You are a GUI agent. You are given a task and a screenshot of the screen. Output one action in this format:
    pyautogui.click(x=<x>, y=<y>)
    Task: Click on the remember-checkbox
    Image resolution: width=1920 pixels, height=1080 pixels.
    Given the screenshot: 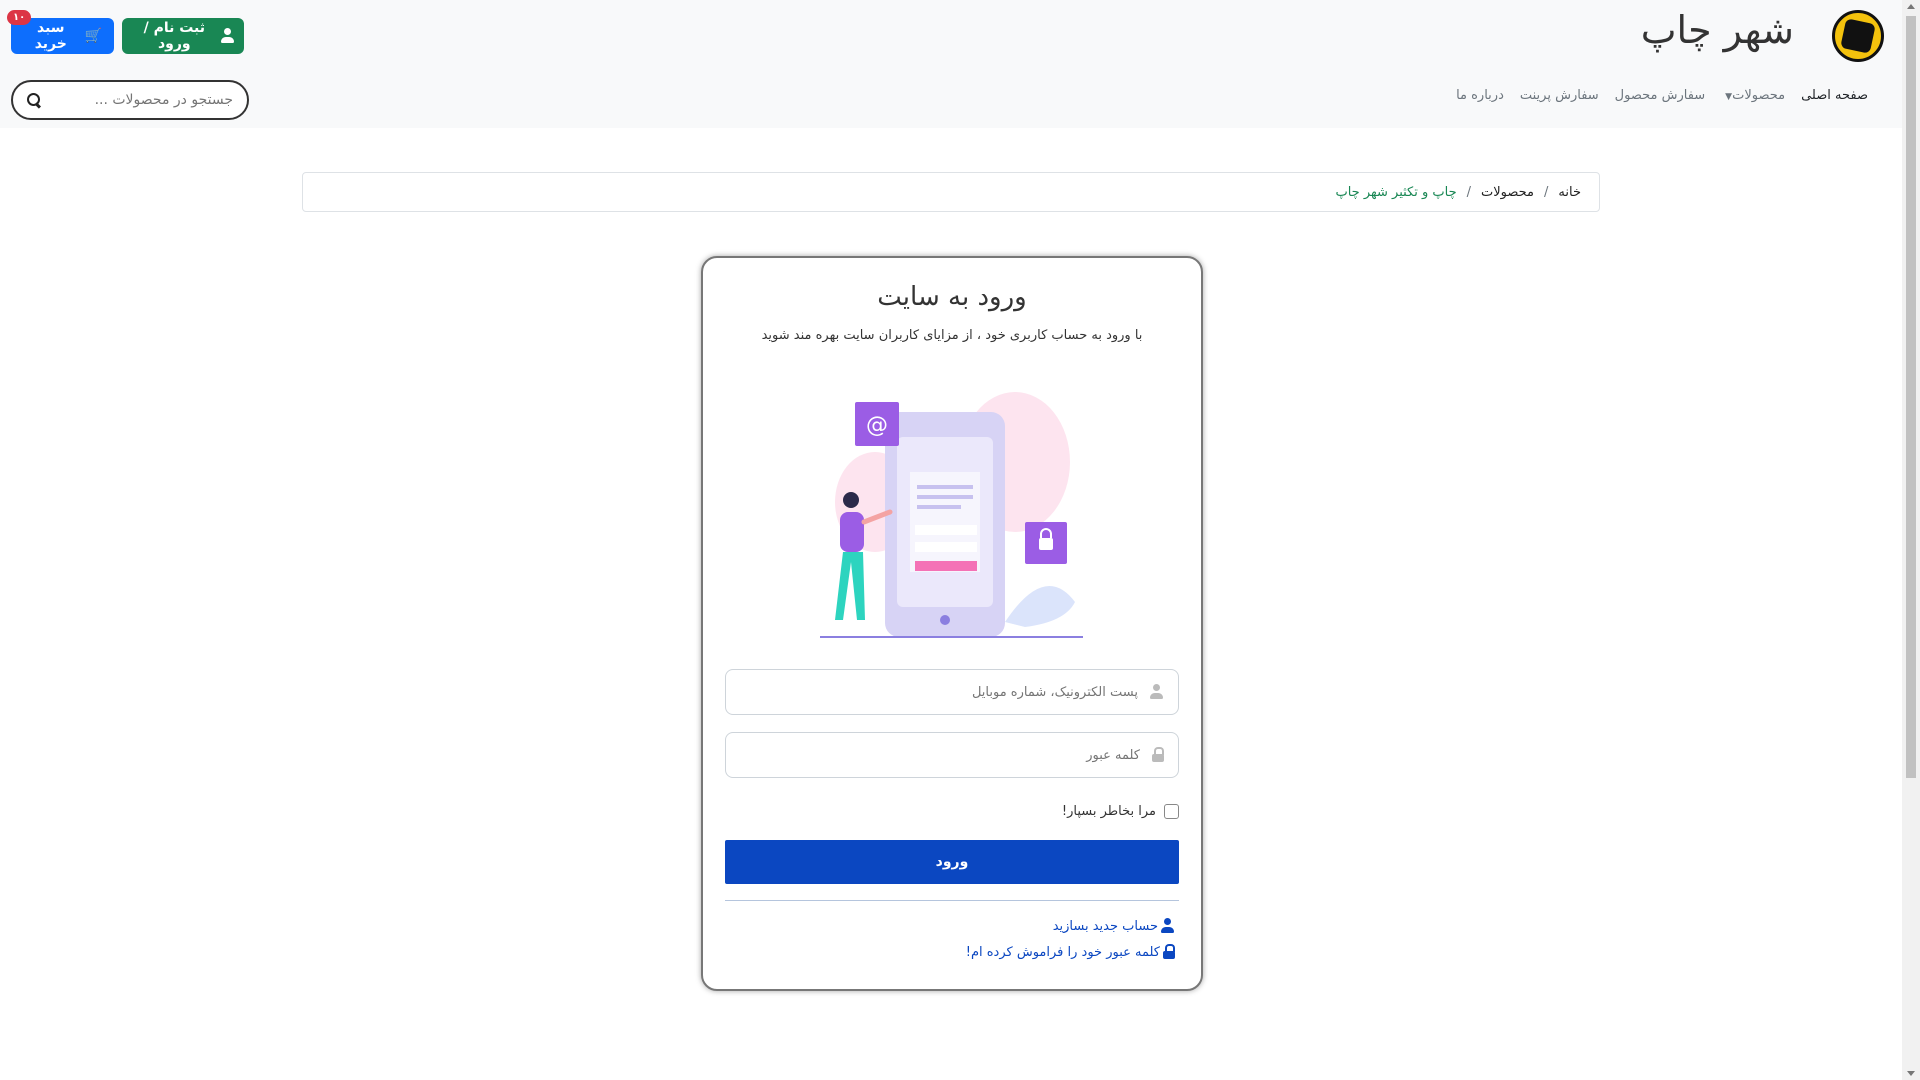 What is the action you would take?
    pyautogui.click(x=1171, y=811)
    